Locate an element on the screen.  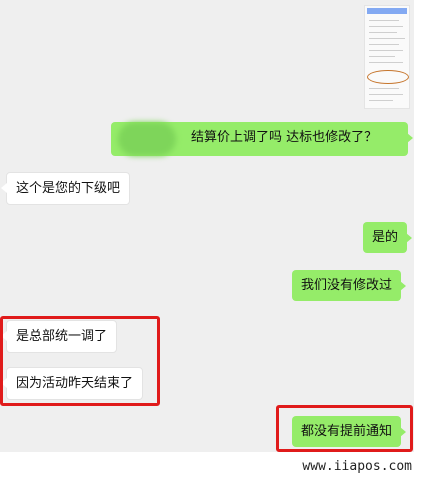
message-bubble-outgoing: 我们没有修改过 is located at coordinates (349, 285).